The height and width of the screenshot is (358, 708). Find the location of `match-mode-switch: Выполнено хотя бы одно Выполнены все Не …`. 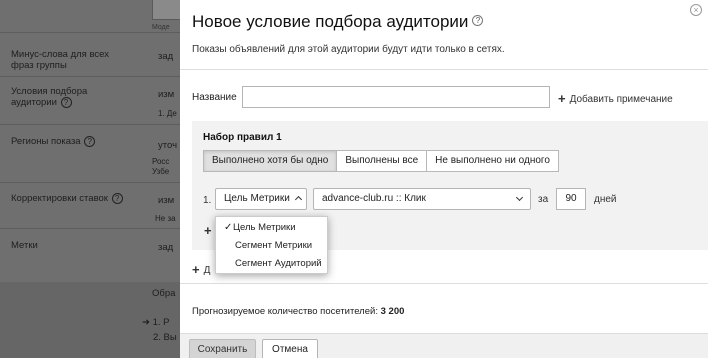

match-mode-switch: Выполнено хотя бы одно Выполнены все Не … is located at coordinates (381, 161).